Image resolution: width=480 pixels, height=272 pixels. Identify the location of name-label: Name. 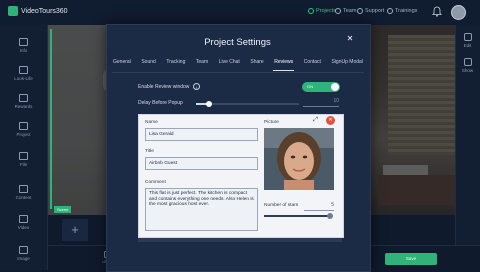
(151, 122).